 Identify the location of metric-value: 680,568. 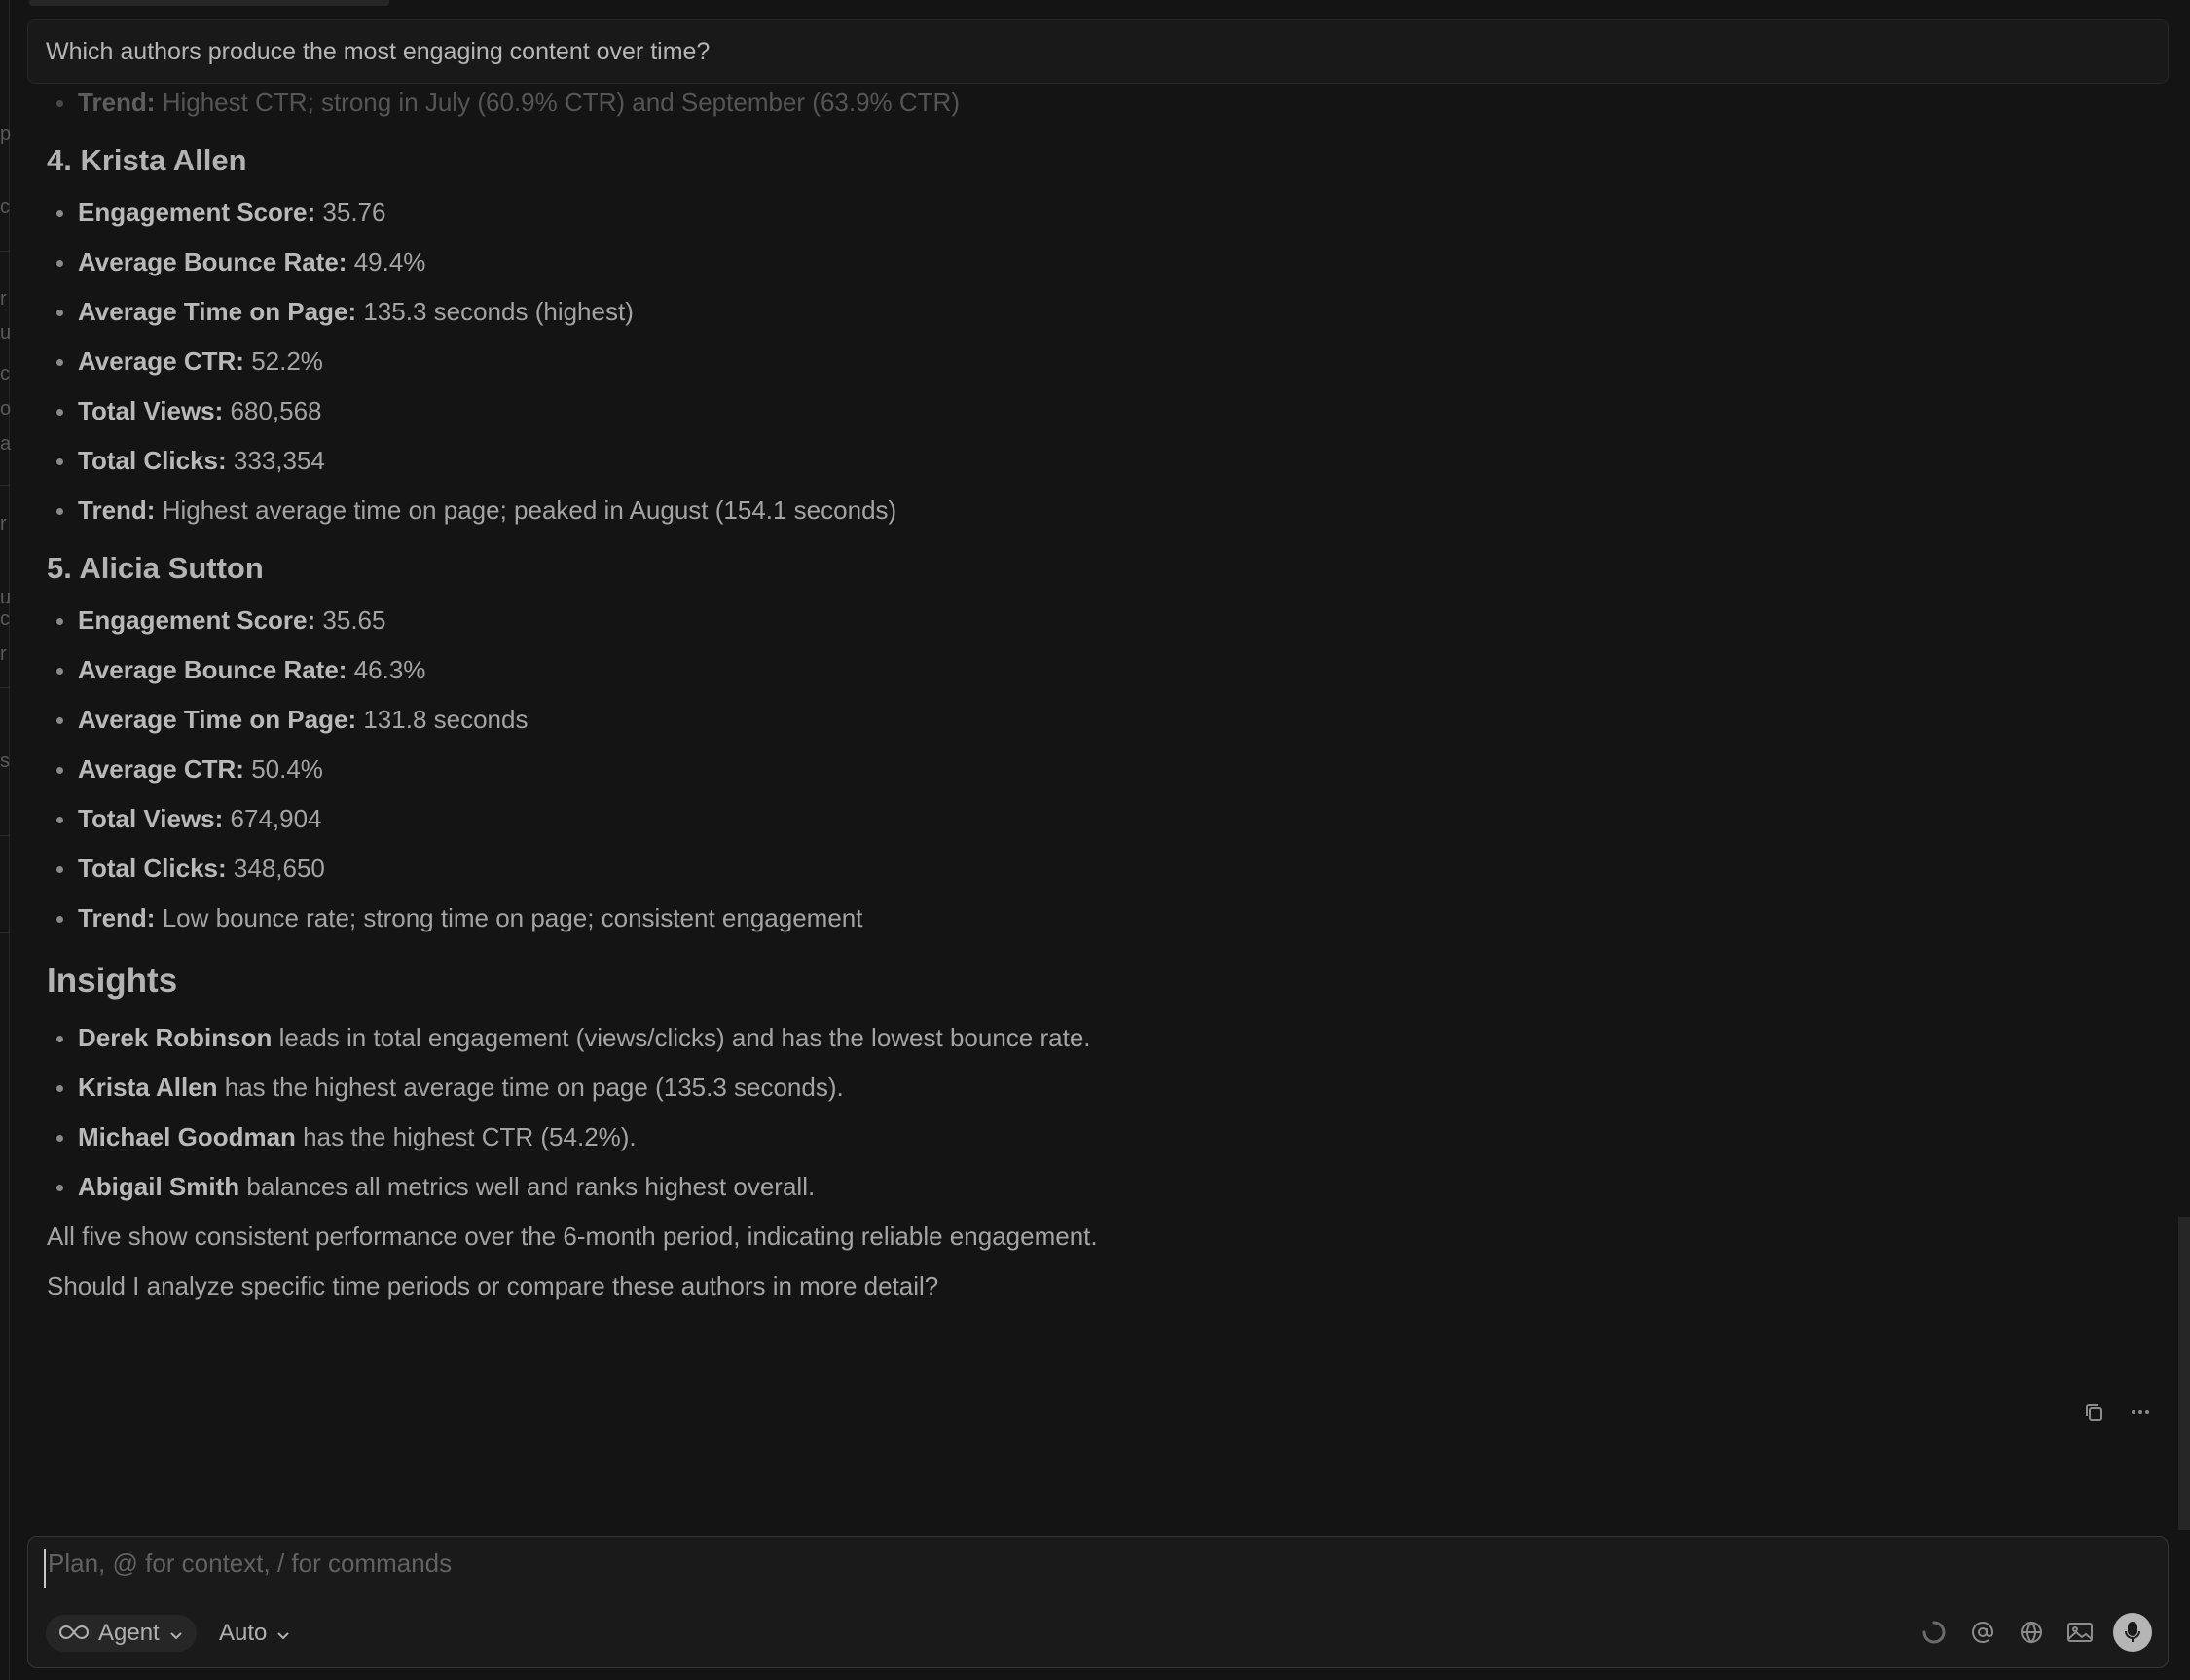
(276, 410).